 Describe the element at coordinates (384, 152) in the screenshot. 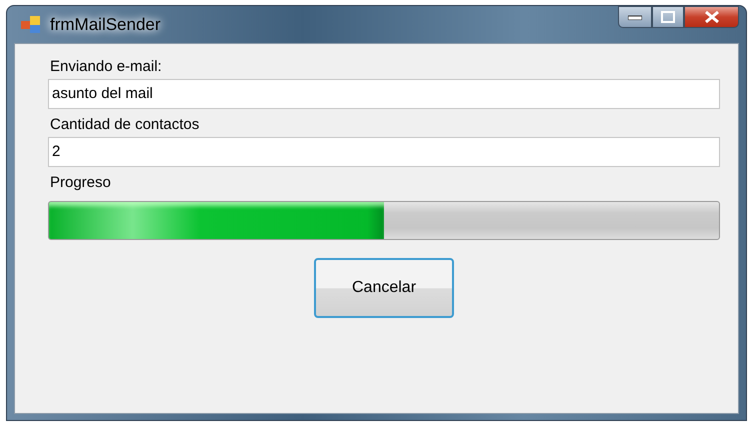

I see `text-field: 2` at that location.